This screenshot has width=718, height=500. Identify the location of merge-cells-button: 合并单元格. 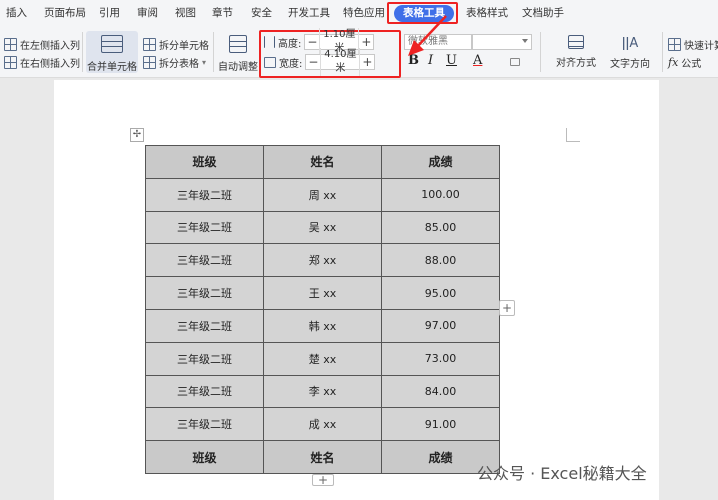
(112, 52).